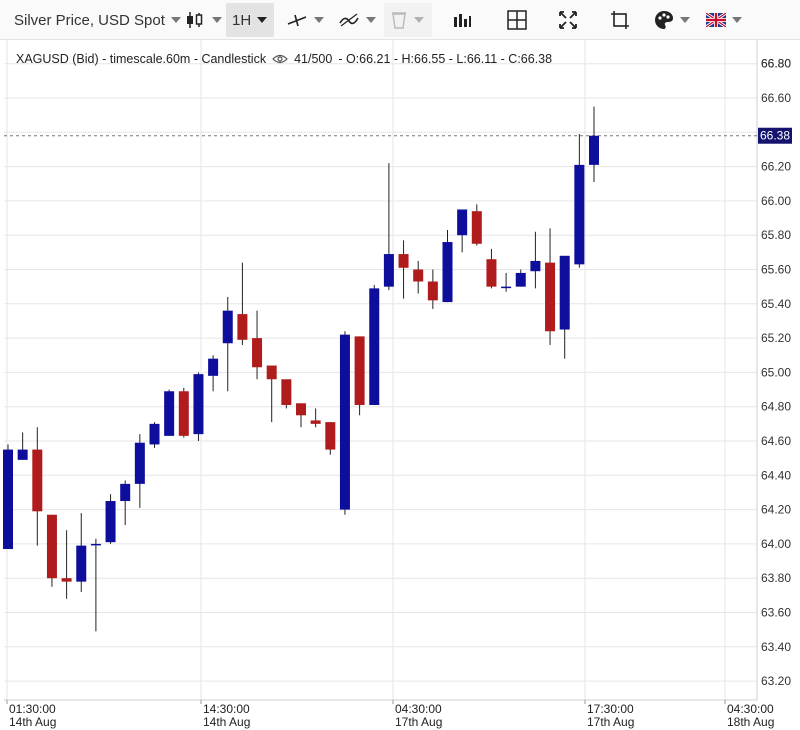 This screenshot has width=800, height=730. Describe the element at coordinates (716, 20) in the screenshot. I see `uk-flag-icon` at that location.